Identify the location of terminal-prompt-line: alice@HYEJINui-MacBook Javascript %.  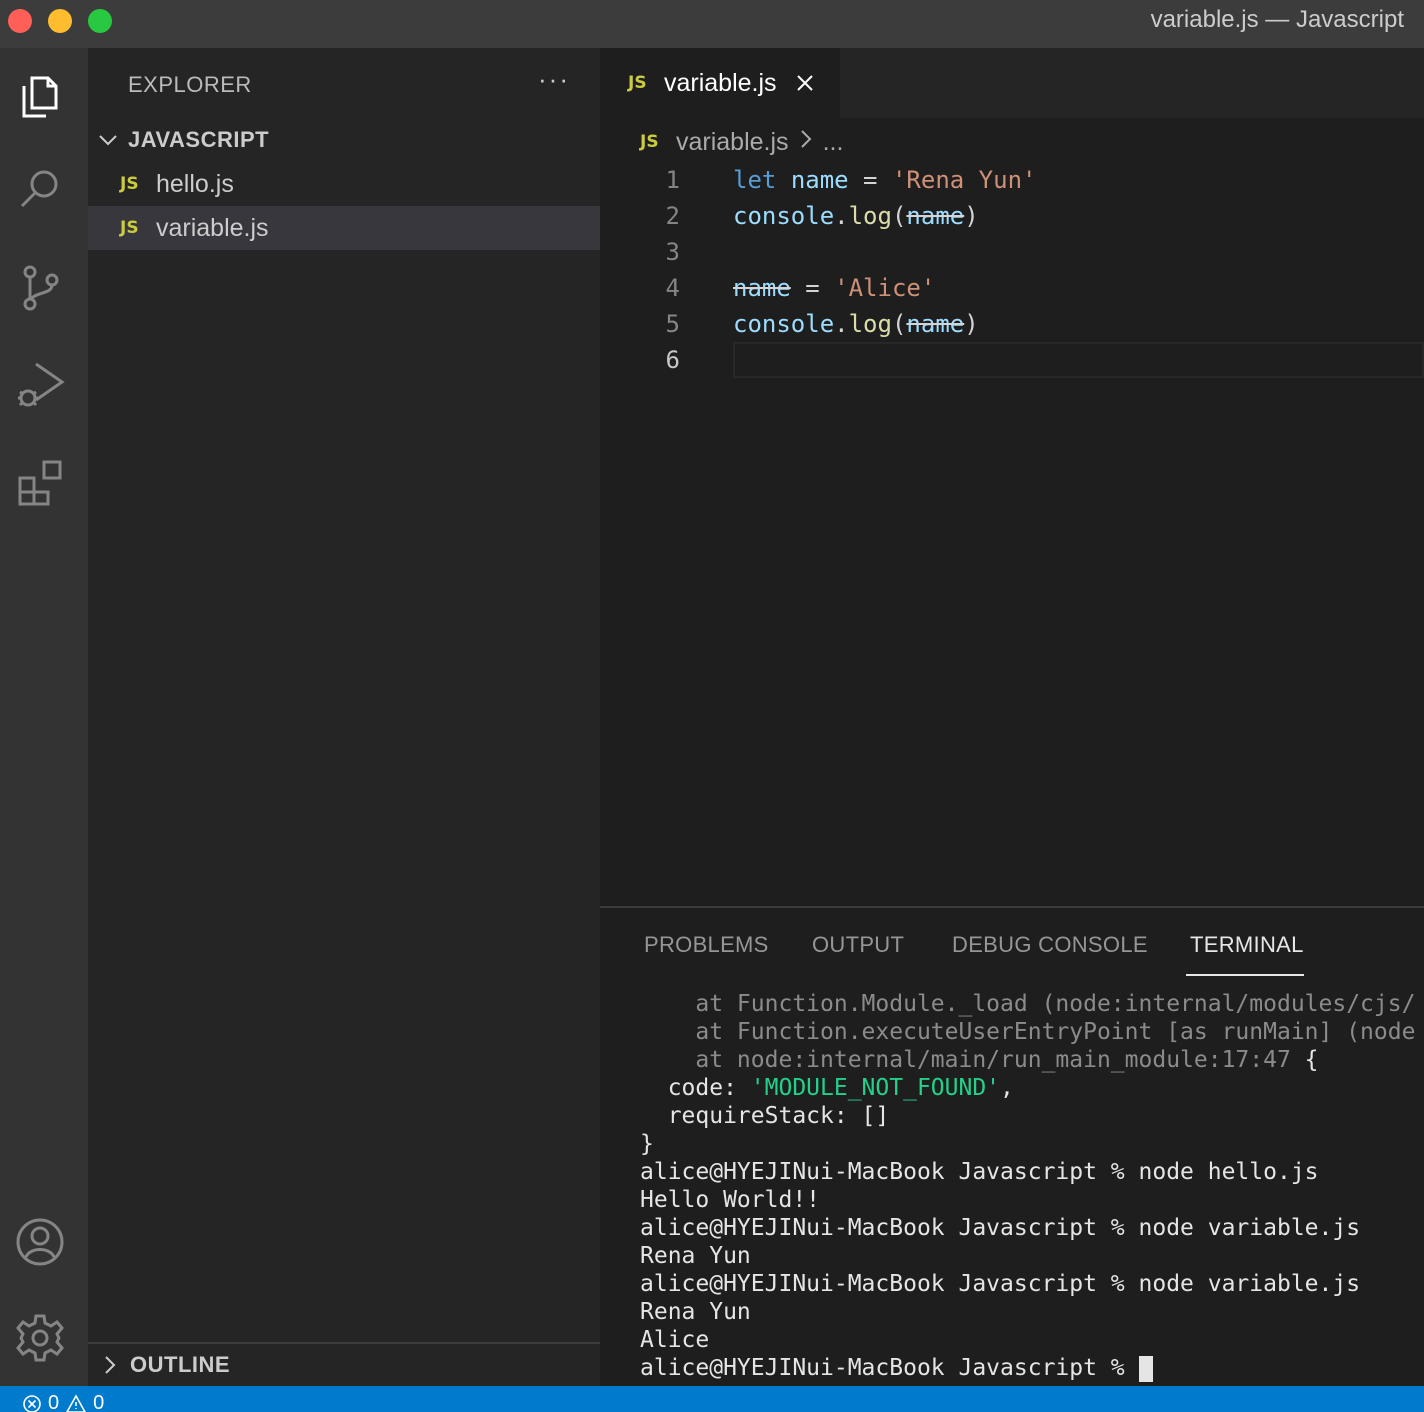
(1032, 1368).